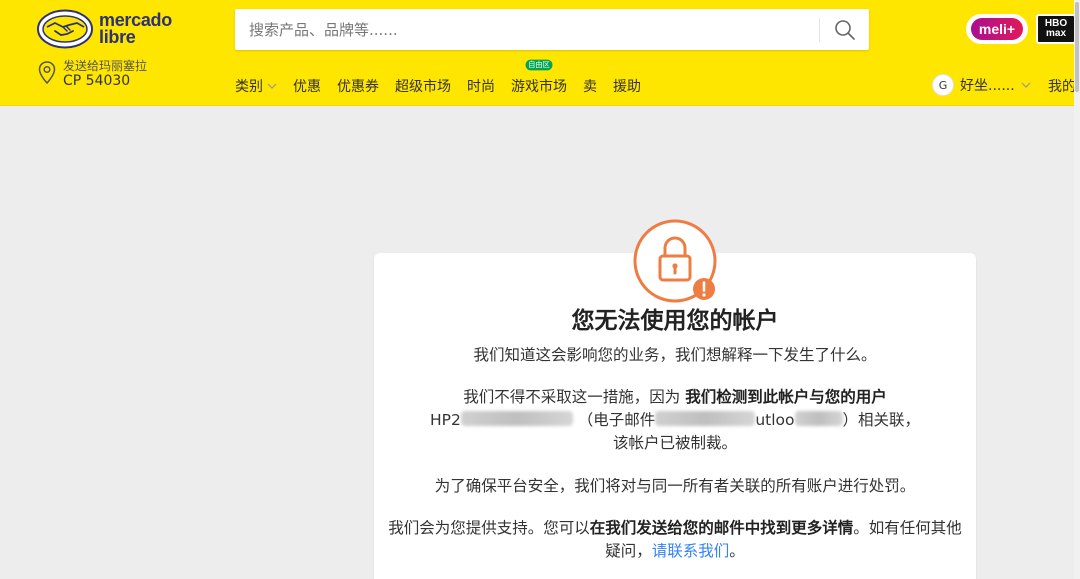 The image size is (1080, 579). Describe the element at coordinates (818, 418) in the screenshot. I see `redacted-email-suffix` at that location.